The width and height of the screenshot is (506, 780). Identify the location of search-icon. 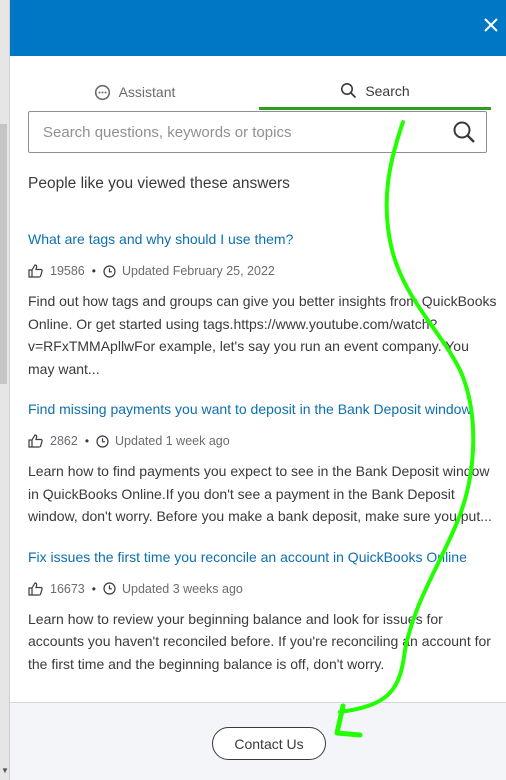
(349, 91).